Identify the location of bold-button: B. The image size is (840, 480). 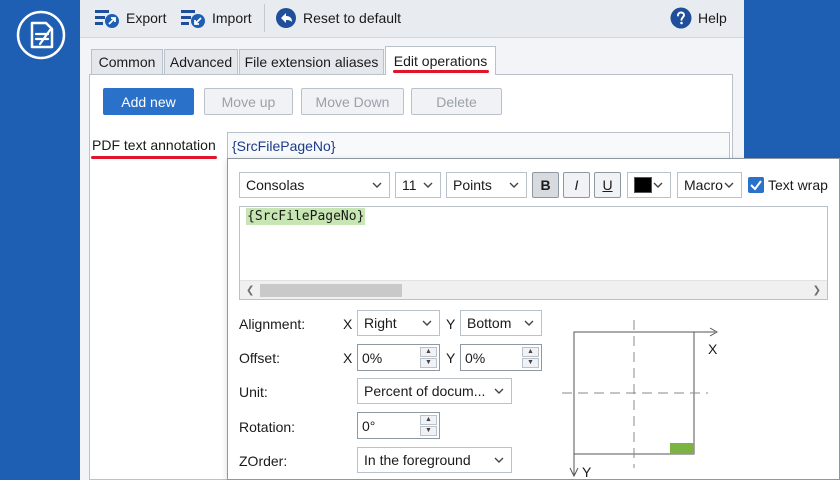
(545, 185).